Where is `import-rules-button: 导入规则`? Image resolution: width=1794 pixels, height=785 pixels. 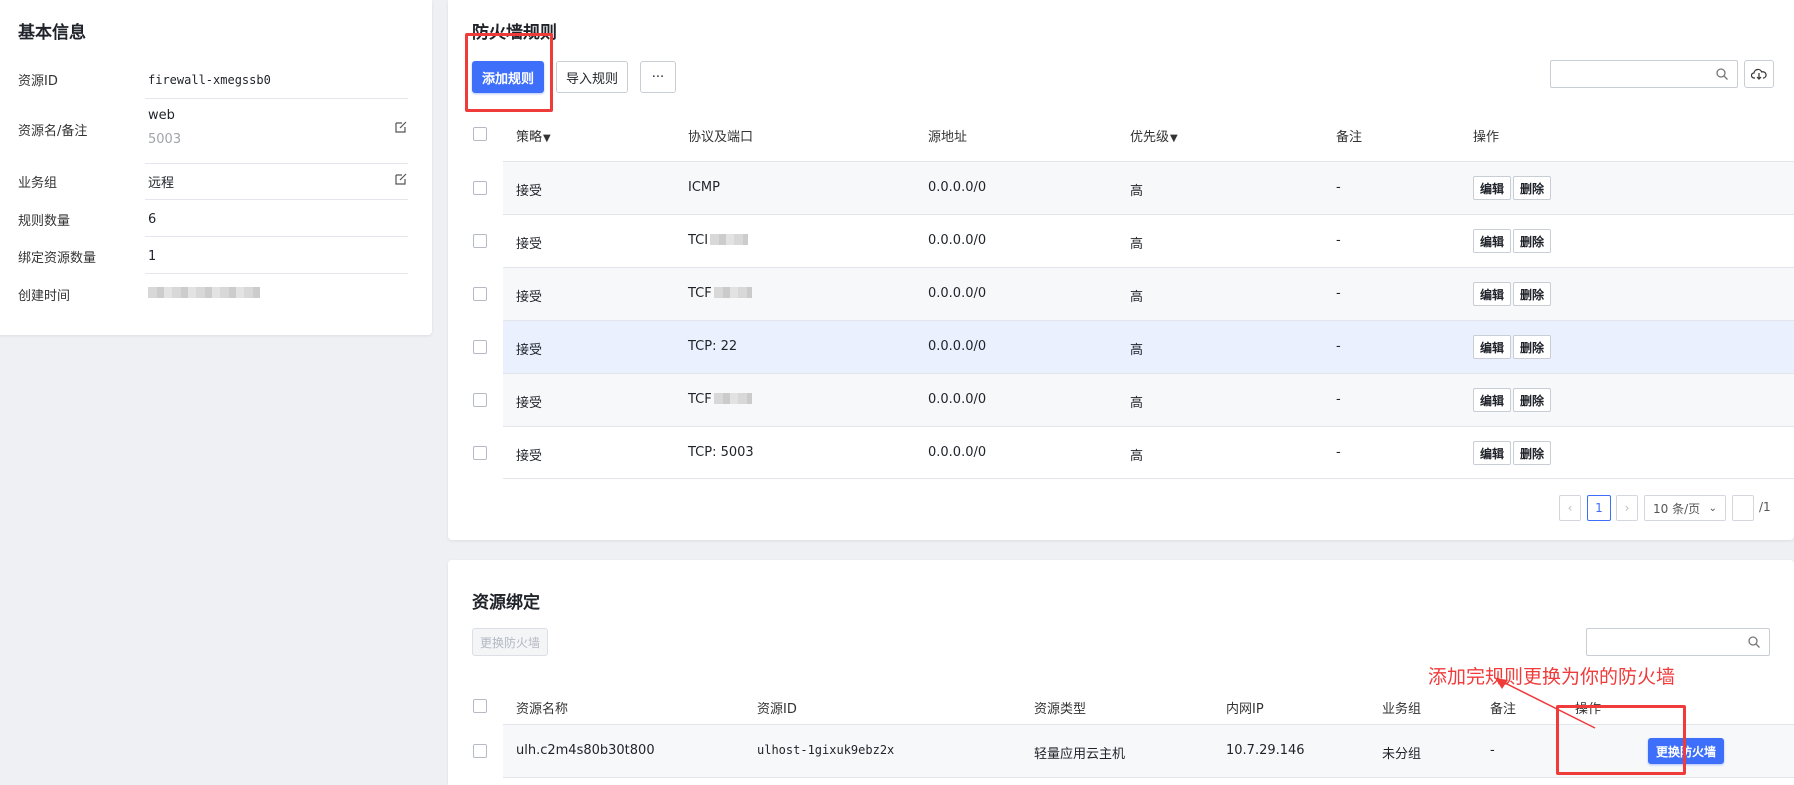 import-rules-button: 导入规则 is located at coordinates (592, 77).